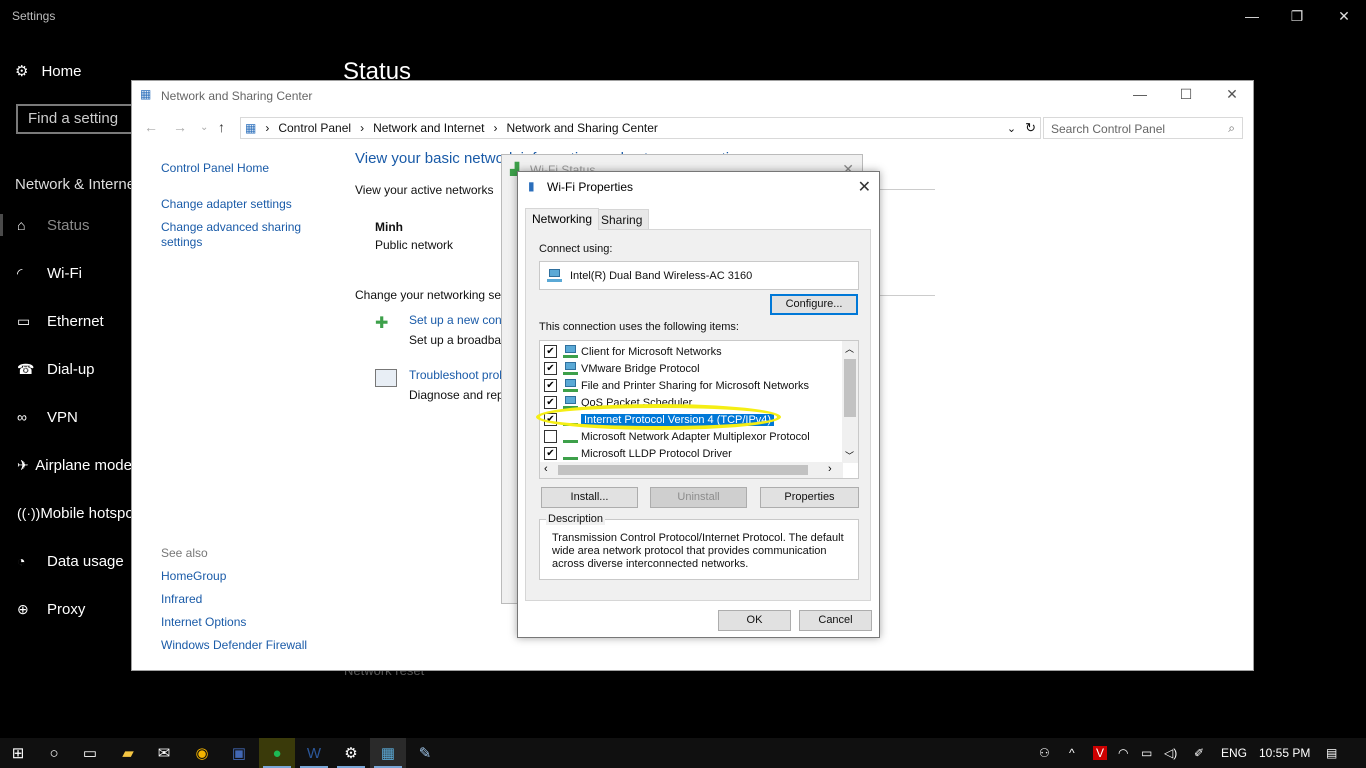 Image resolution: width=1366 pixels, height=768 pixels. What do you see at coordinates (622, 219) in the screenshot?
I see `tab-sharing: Sharing` at bounding box center [622, 219].